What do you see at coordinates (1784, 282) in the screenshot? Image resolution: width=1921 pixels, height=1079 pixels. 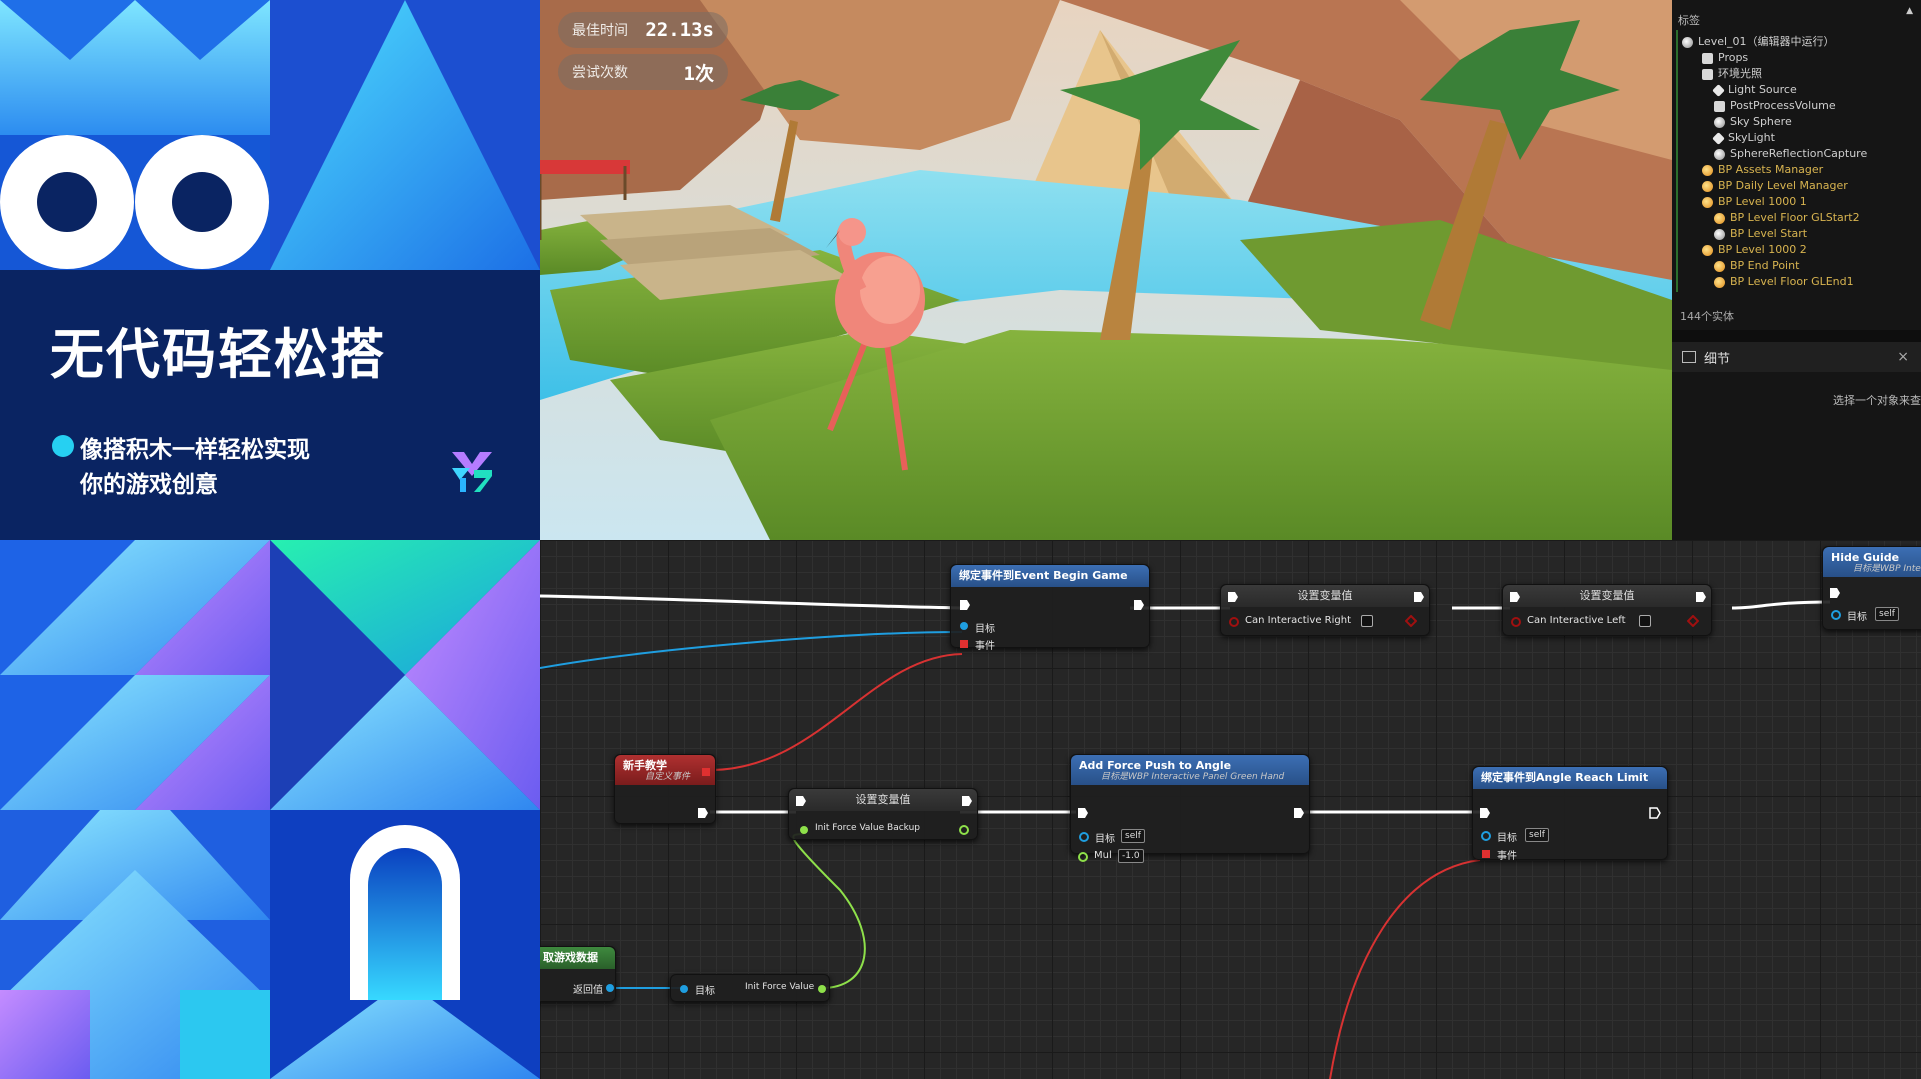 I see `outliner-item-floor-glend1: BP Level Floor GLEnd1` at bounding box center [1784, 282].